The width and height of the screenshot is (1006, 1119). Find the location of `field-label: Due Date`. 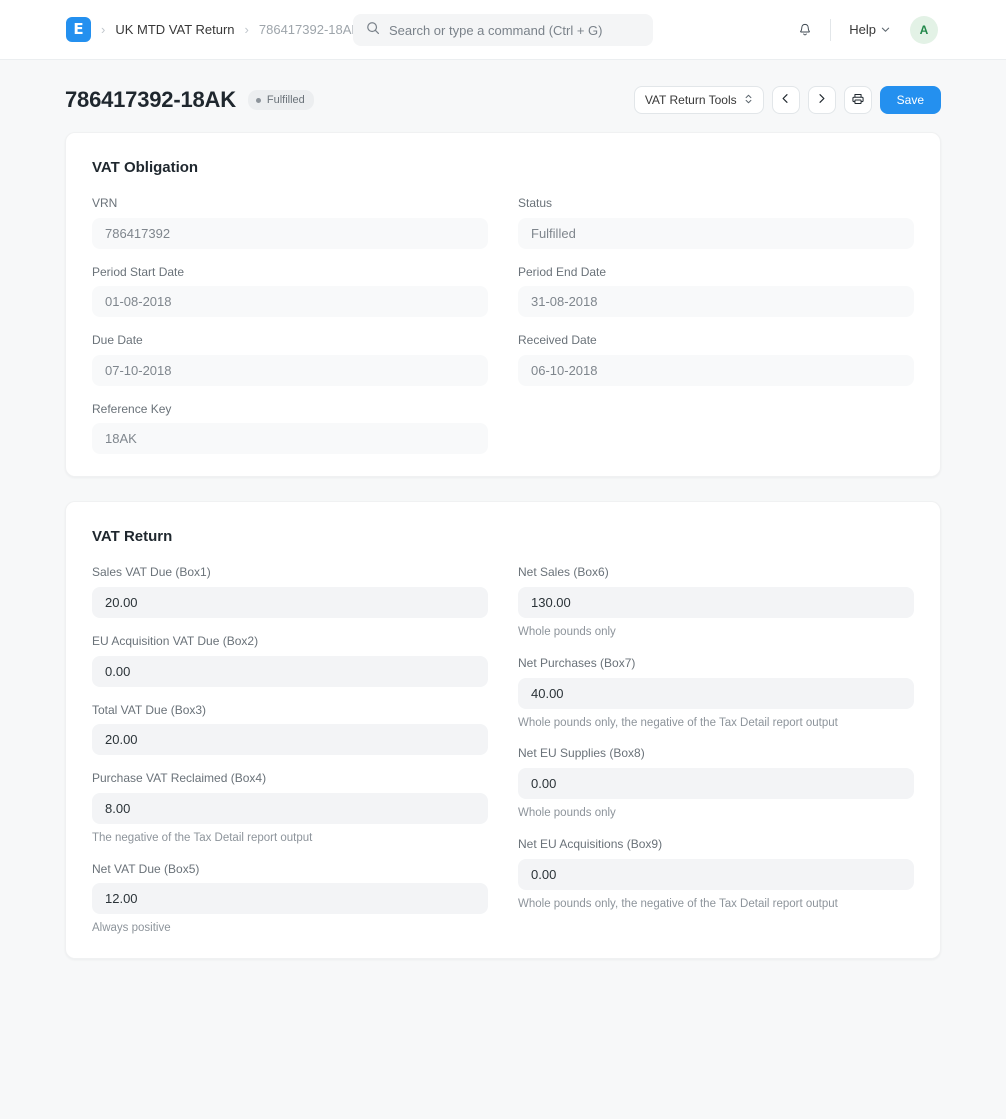

field-label: Due Date is located at coordinates (117, 340).